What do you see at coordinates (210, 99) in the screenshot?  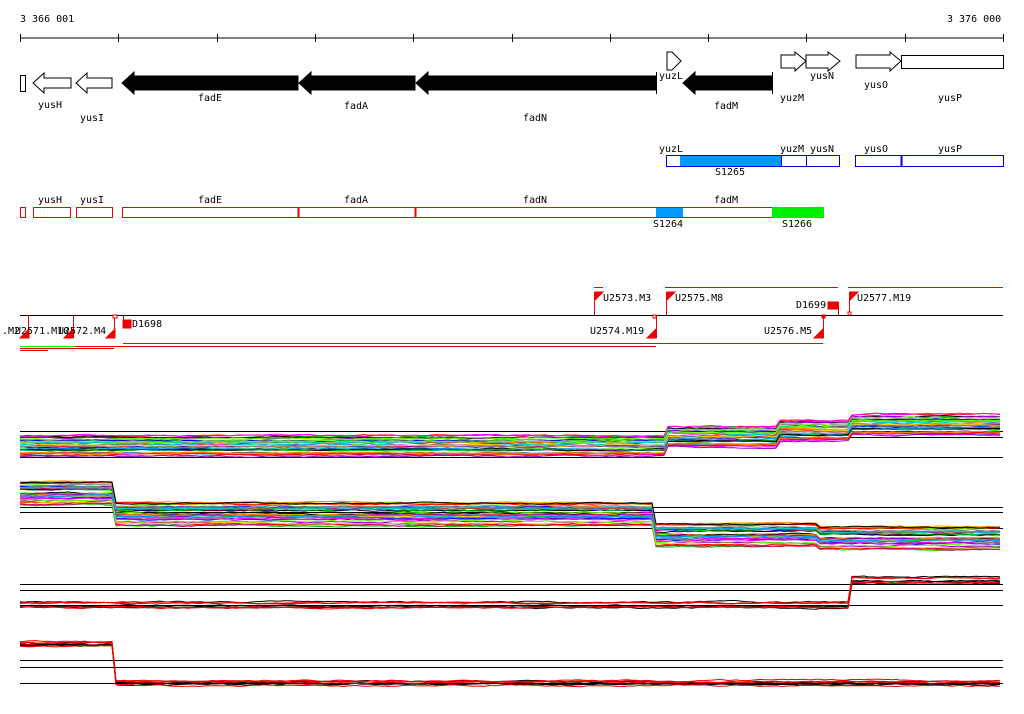 I see `gene-label: fadE` at bounding box center [210, 99].